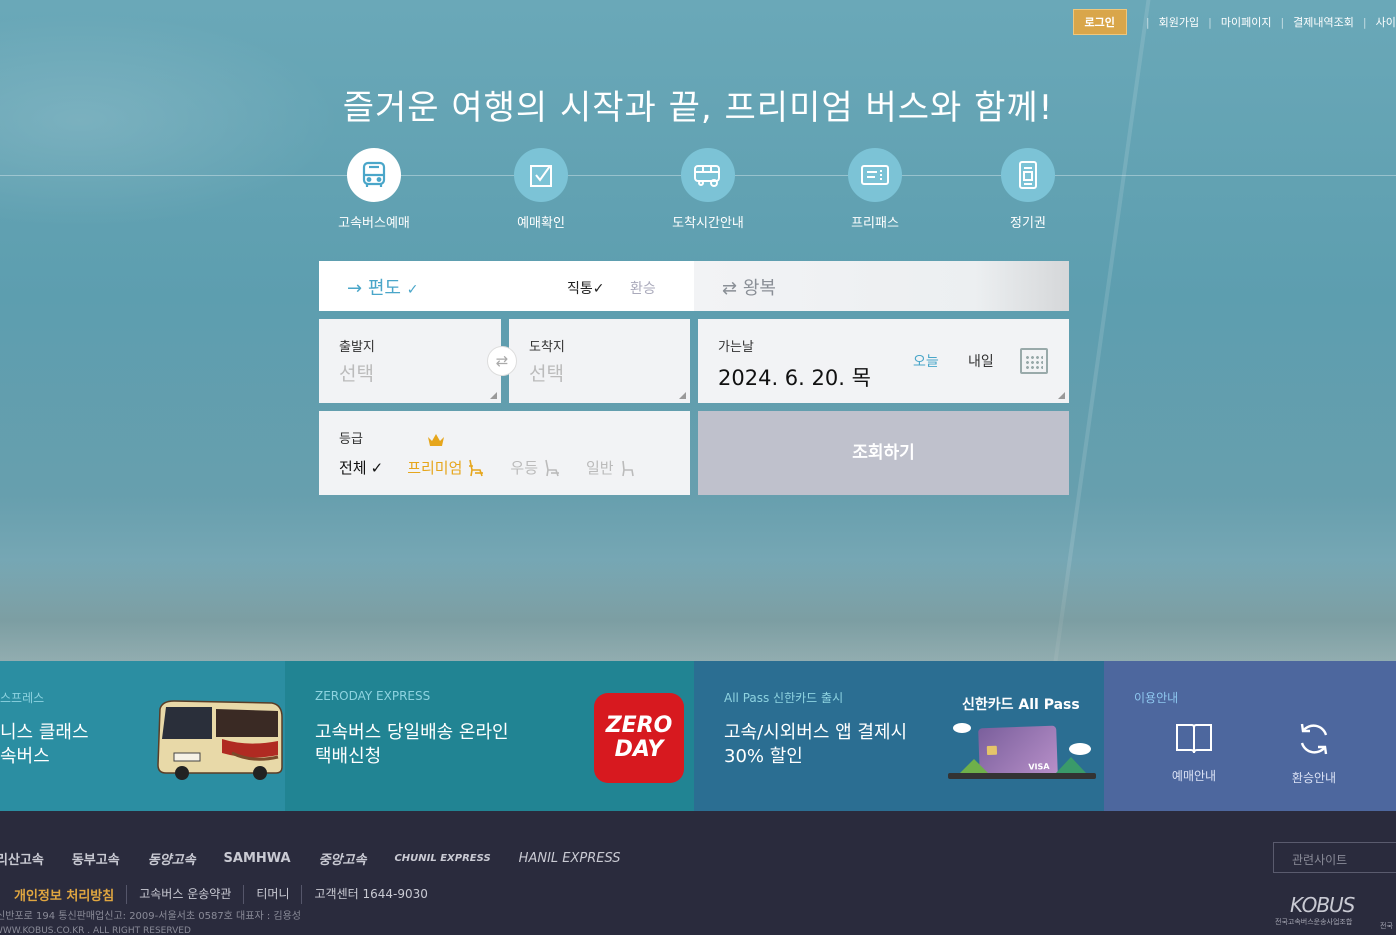  I want to click on oneway-toggle: → 편도 ✓, so click(382, 287).